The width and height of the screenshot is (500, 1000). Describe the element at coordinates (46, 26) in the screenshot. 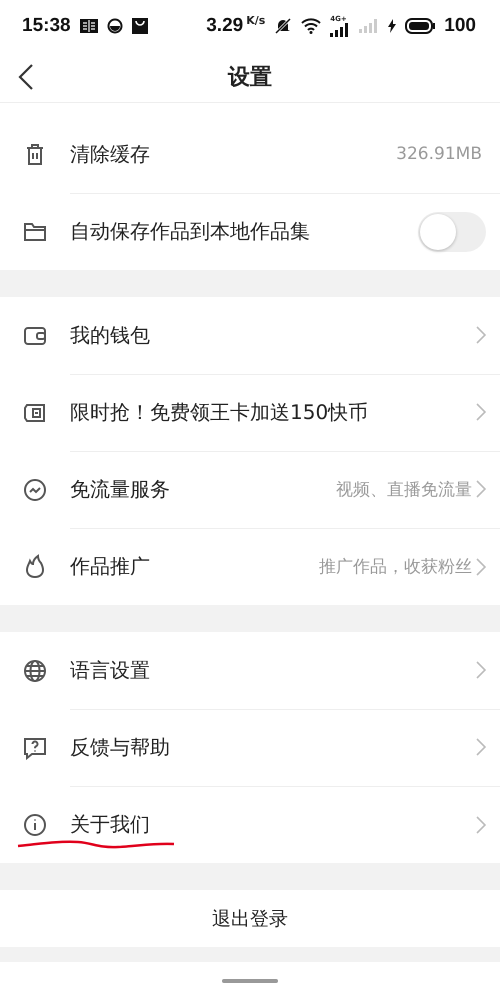

I see `status-time: 15:38` at that location.